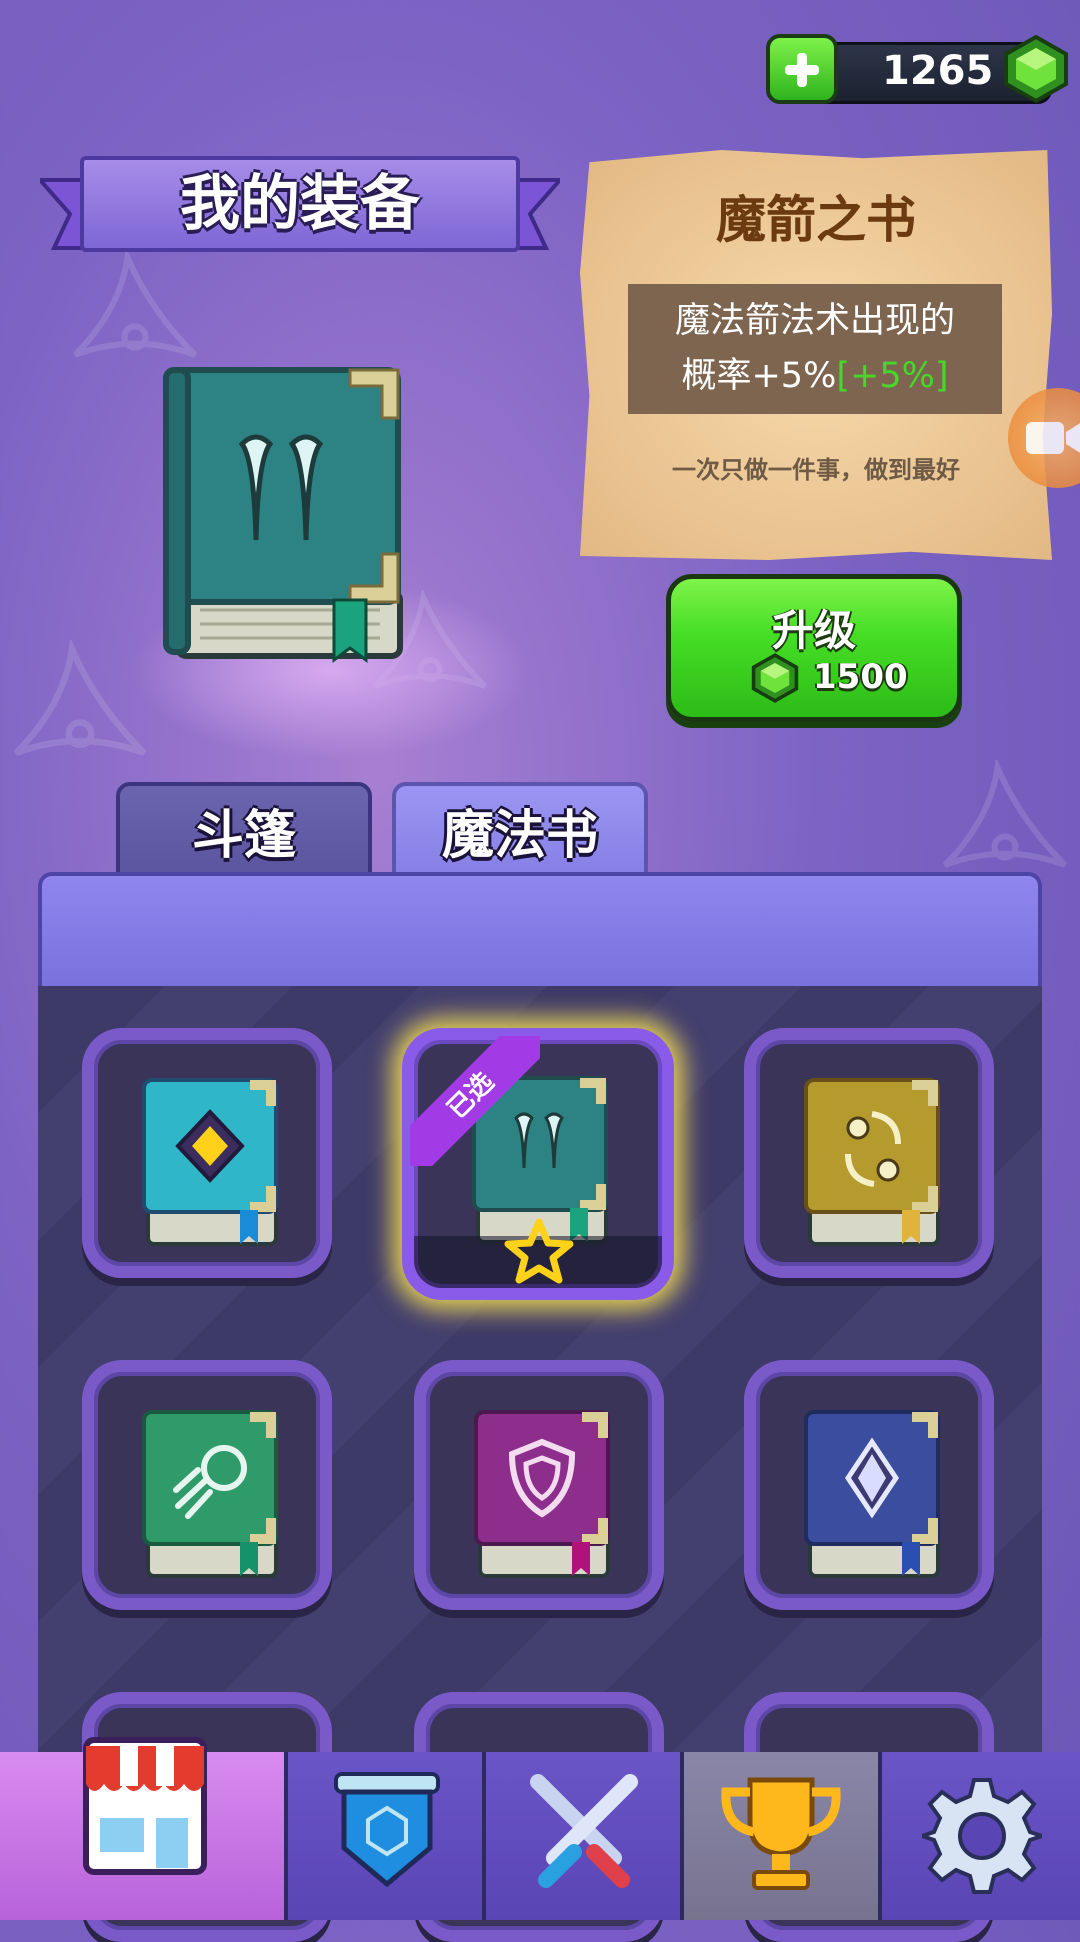 This screenshot has height=1942, width=1080. What do you see at coordinates (1053, 438) in the screenshot?
I see `video-camera-icon` at bounding box center [1053, 438].